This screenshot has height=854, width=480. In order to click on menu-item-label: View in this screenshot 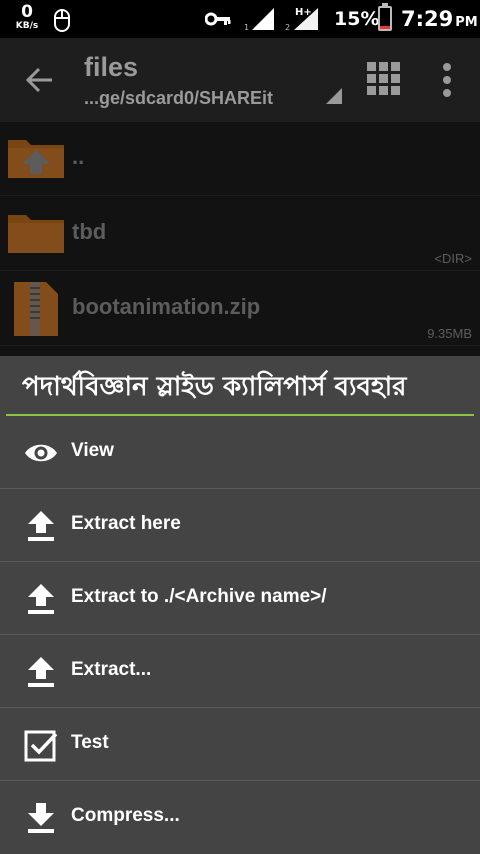, I will do `click(92, 450)`.